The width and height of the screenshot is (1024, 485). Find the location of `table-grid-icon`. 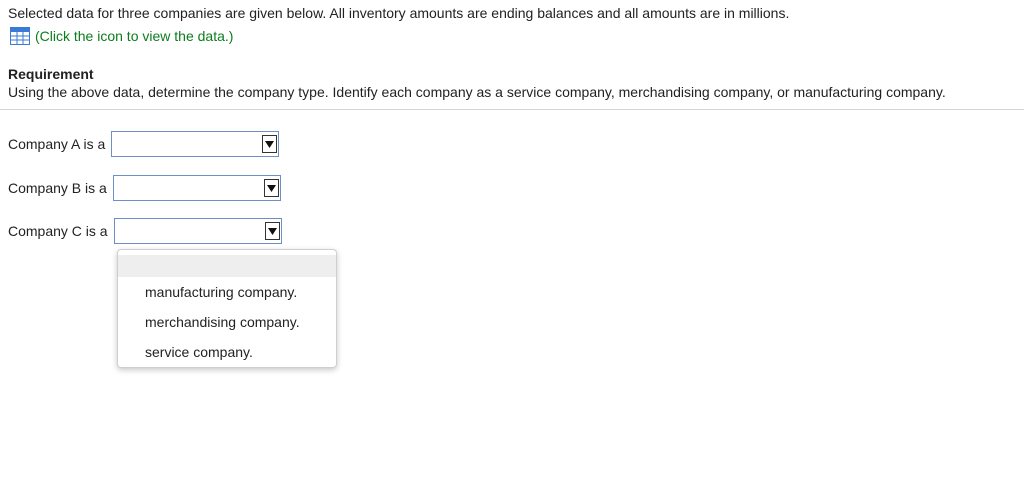

table-grid-icon is located at coordinates (20, 36).